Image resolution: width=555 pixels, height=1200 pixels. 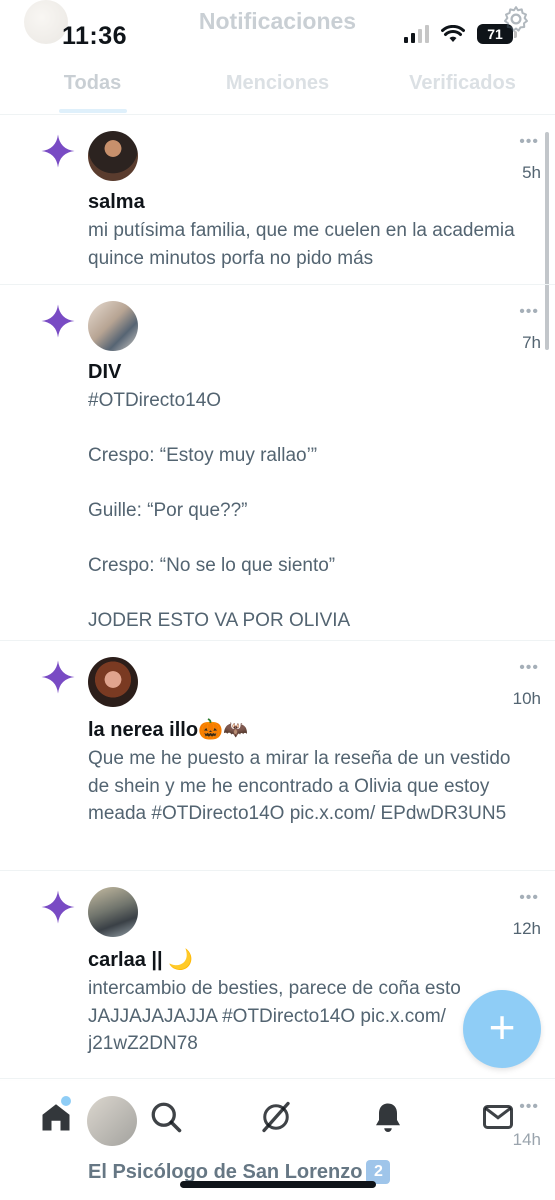 What do you see at coordinates (225, 1172) in the screenshot?
I see `user-name-label: El Psicólogo de San Lorenzo` at bounding box center [225, 1172].